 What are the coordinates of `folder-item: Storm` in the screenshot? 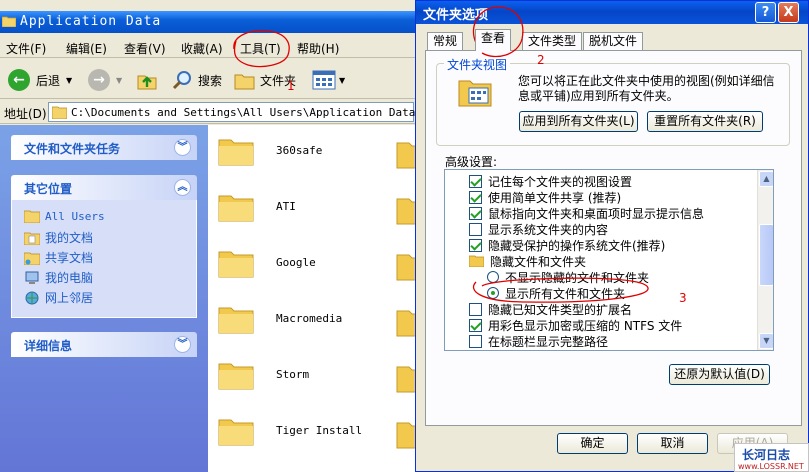 It's located at (263, 374).